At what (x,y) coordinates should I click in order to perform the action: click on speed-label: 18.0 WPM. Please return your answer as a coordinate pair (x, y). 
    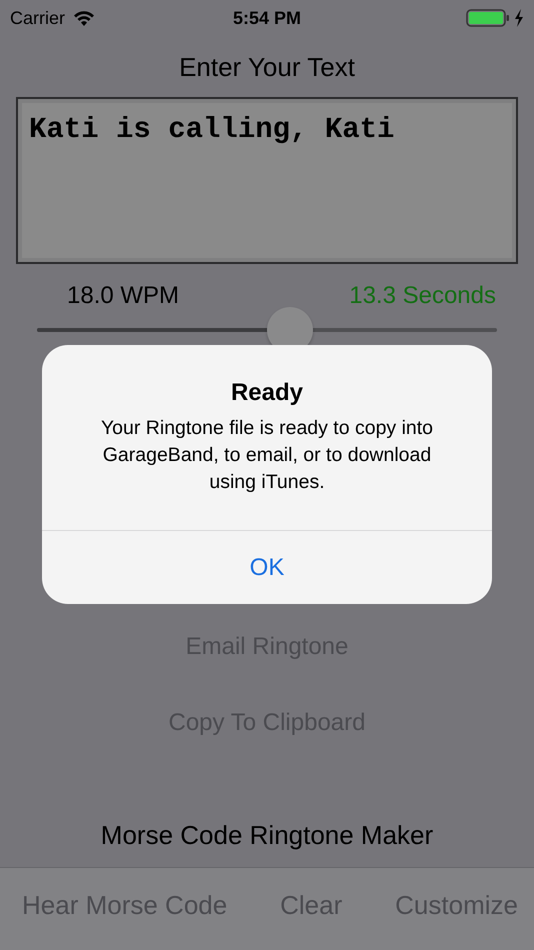
    Looking at the image, I should click on (123, 296).